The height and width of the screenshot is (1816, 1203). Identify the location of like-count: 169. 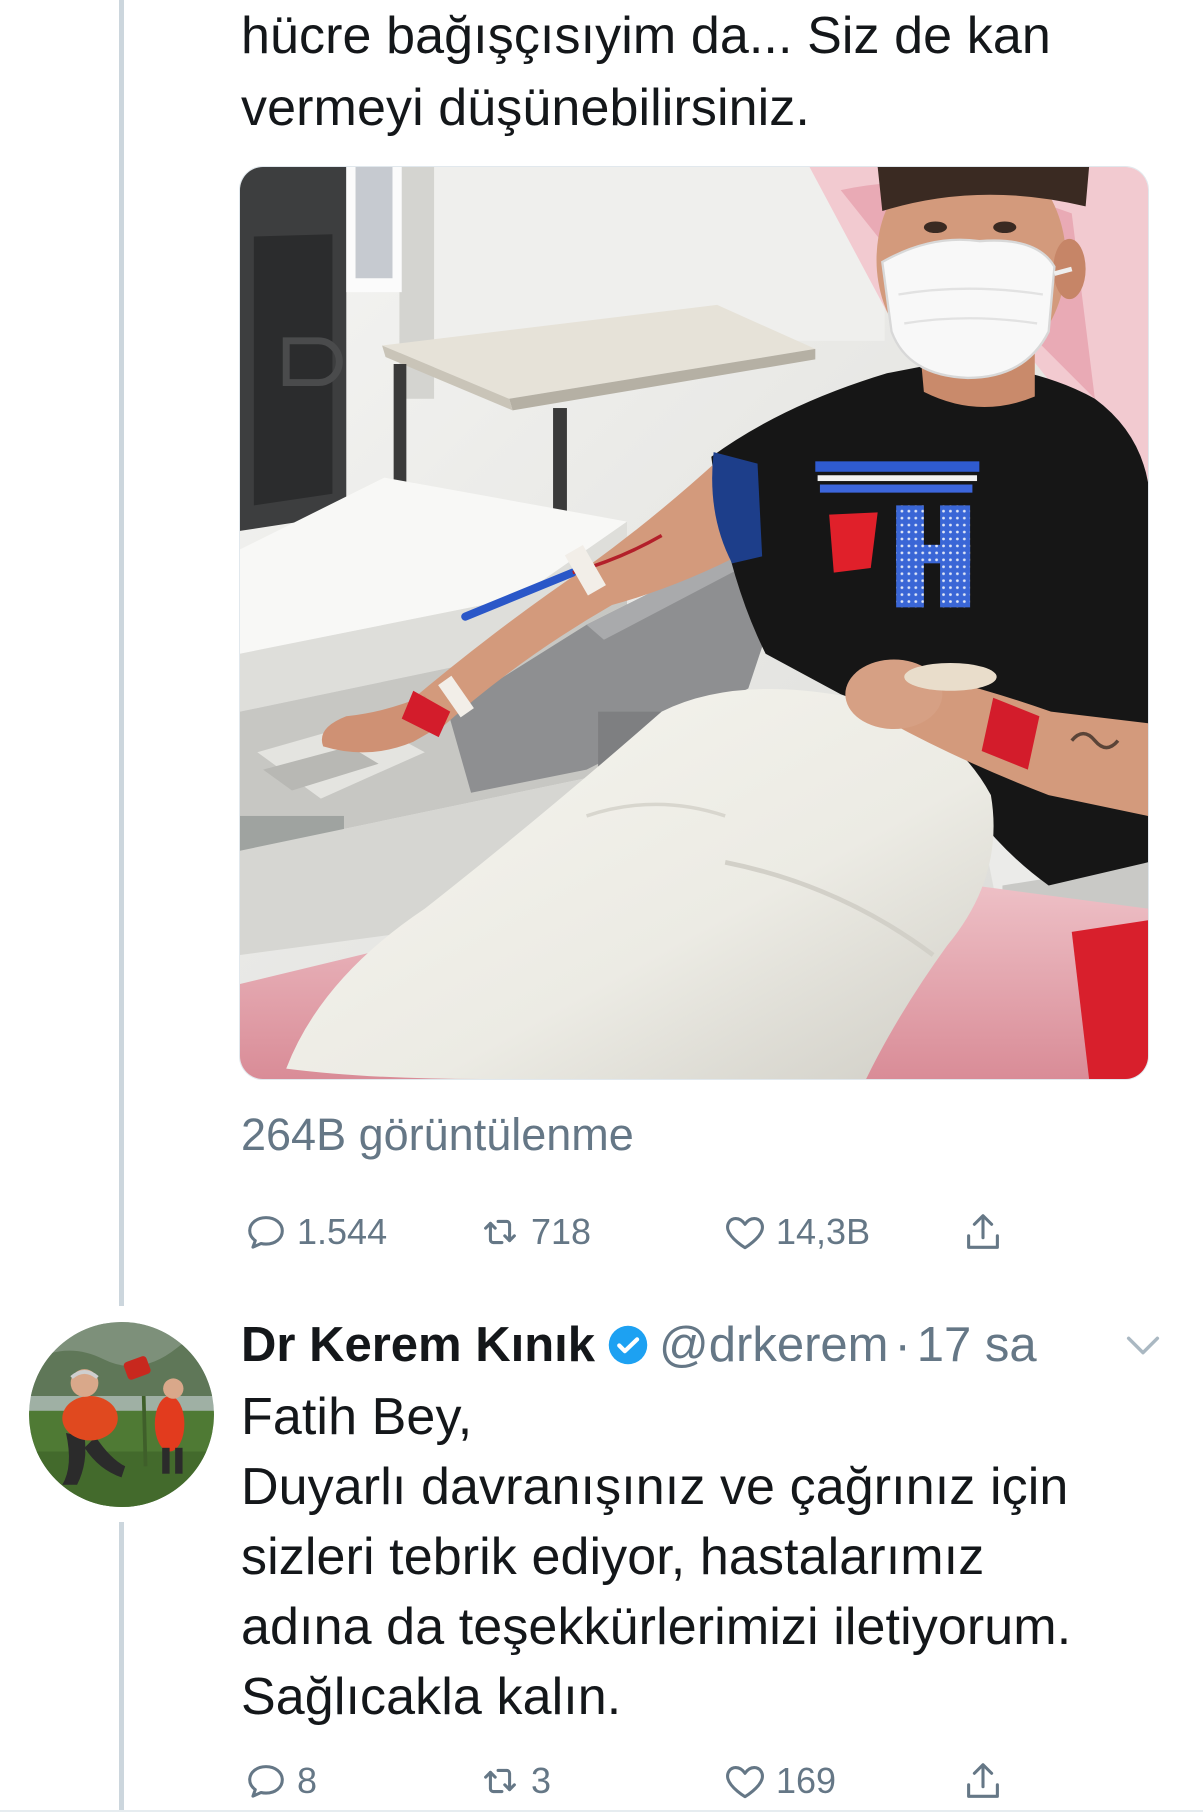
(806, 1780).